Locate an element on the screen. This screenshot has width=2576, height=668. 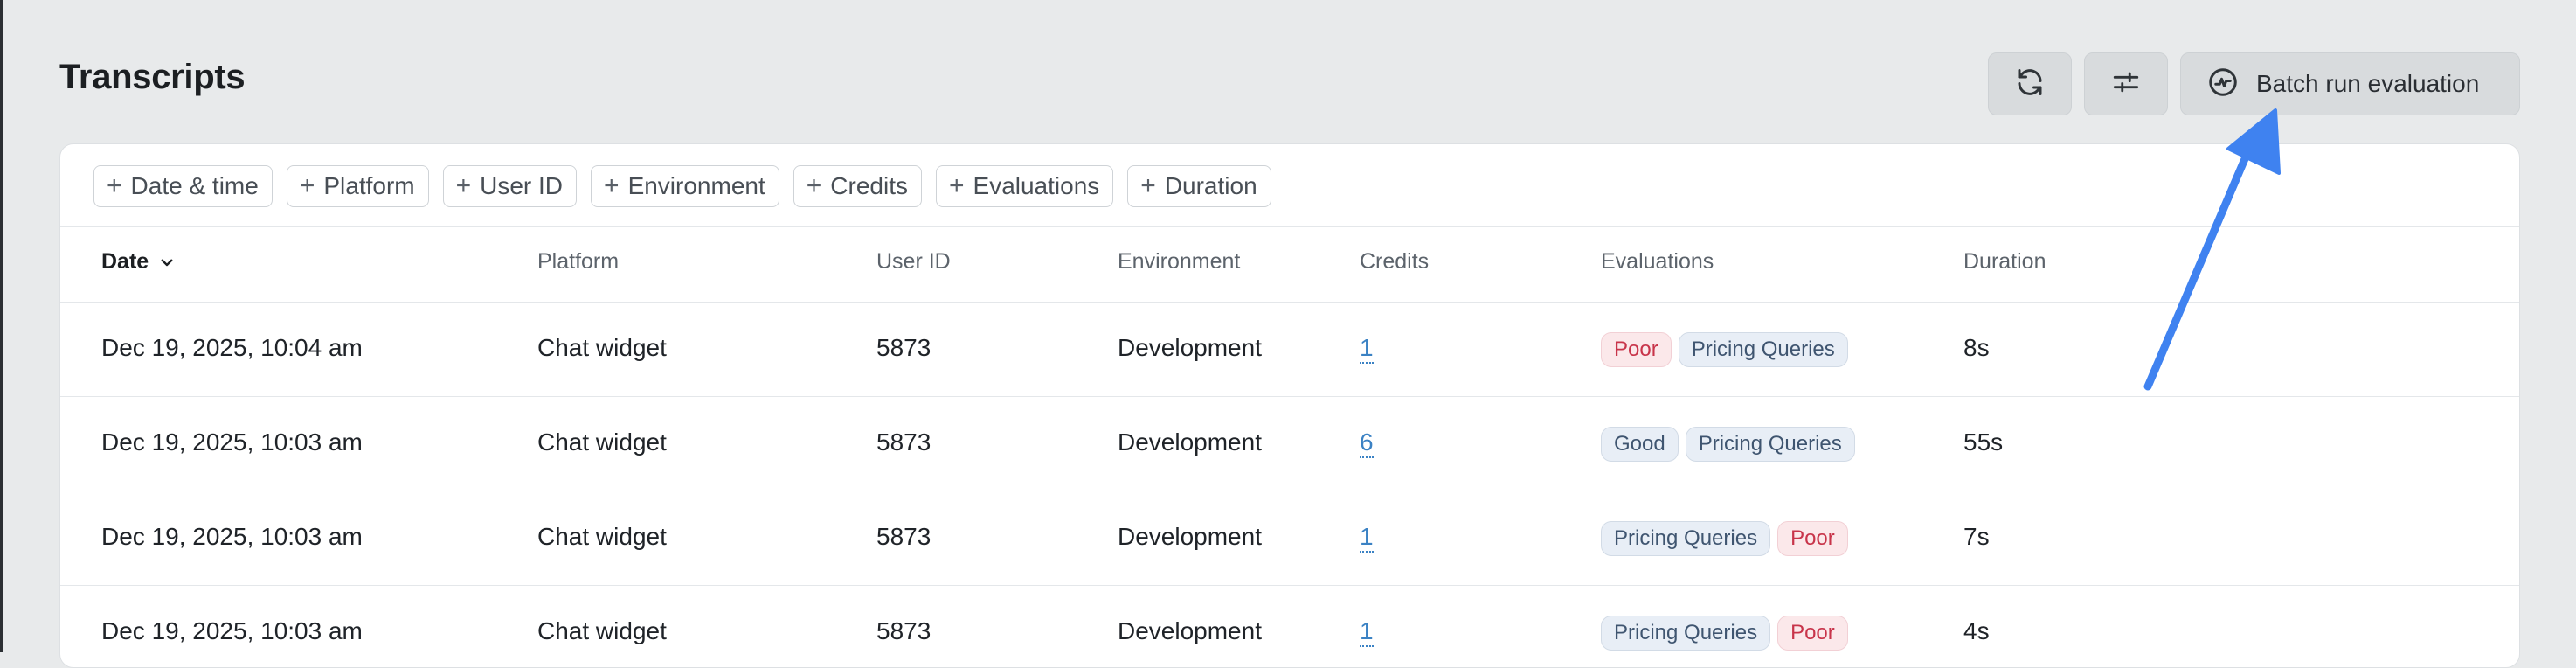
activity-circle-icon is located at coordinates (2223, 84).